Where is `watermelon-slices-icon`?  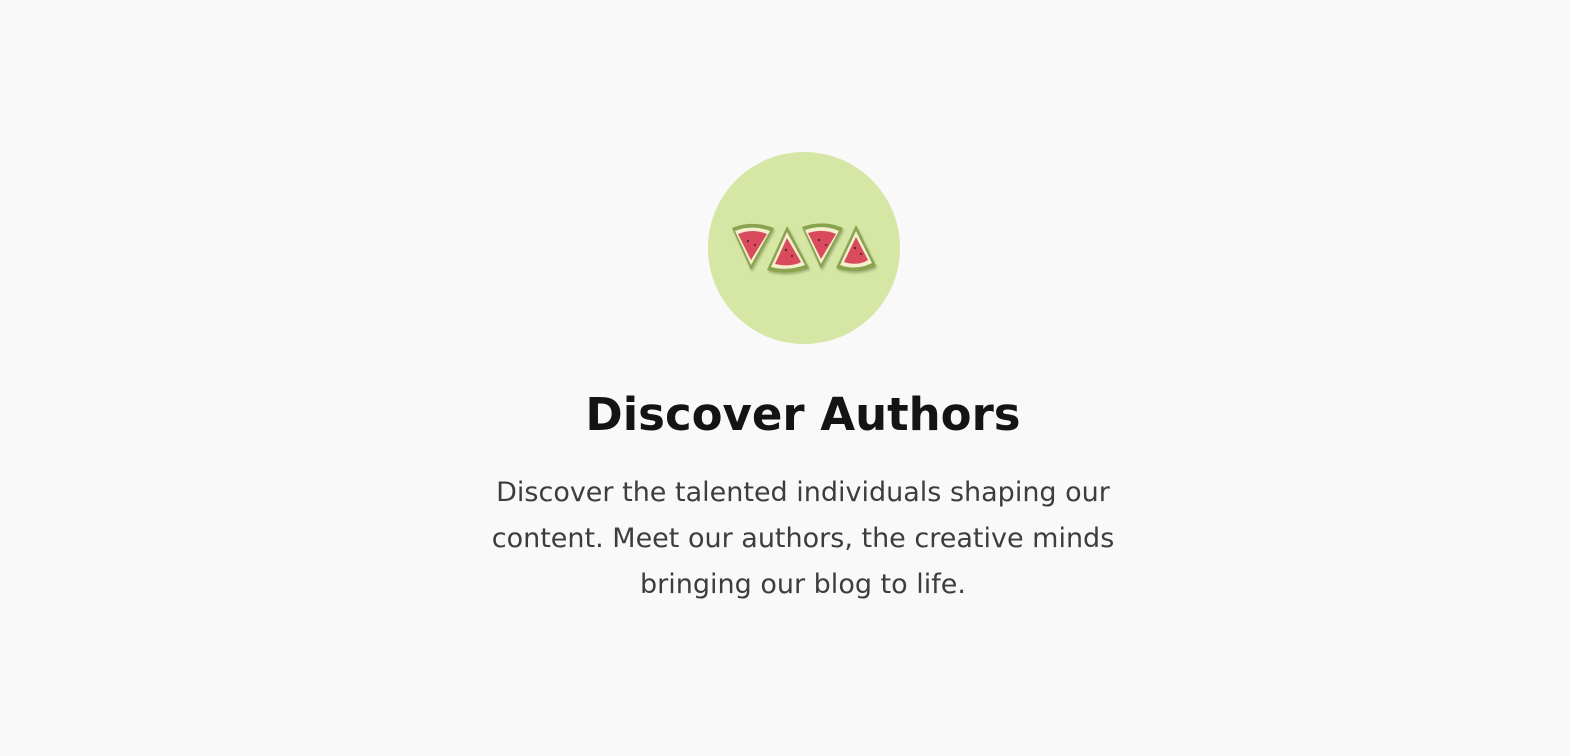 watermelon-slices-icon is located at coordinates (804, 248).